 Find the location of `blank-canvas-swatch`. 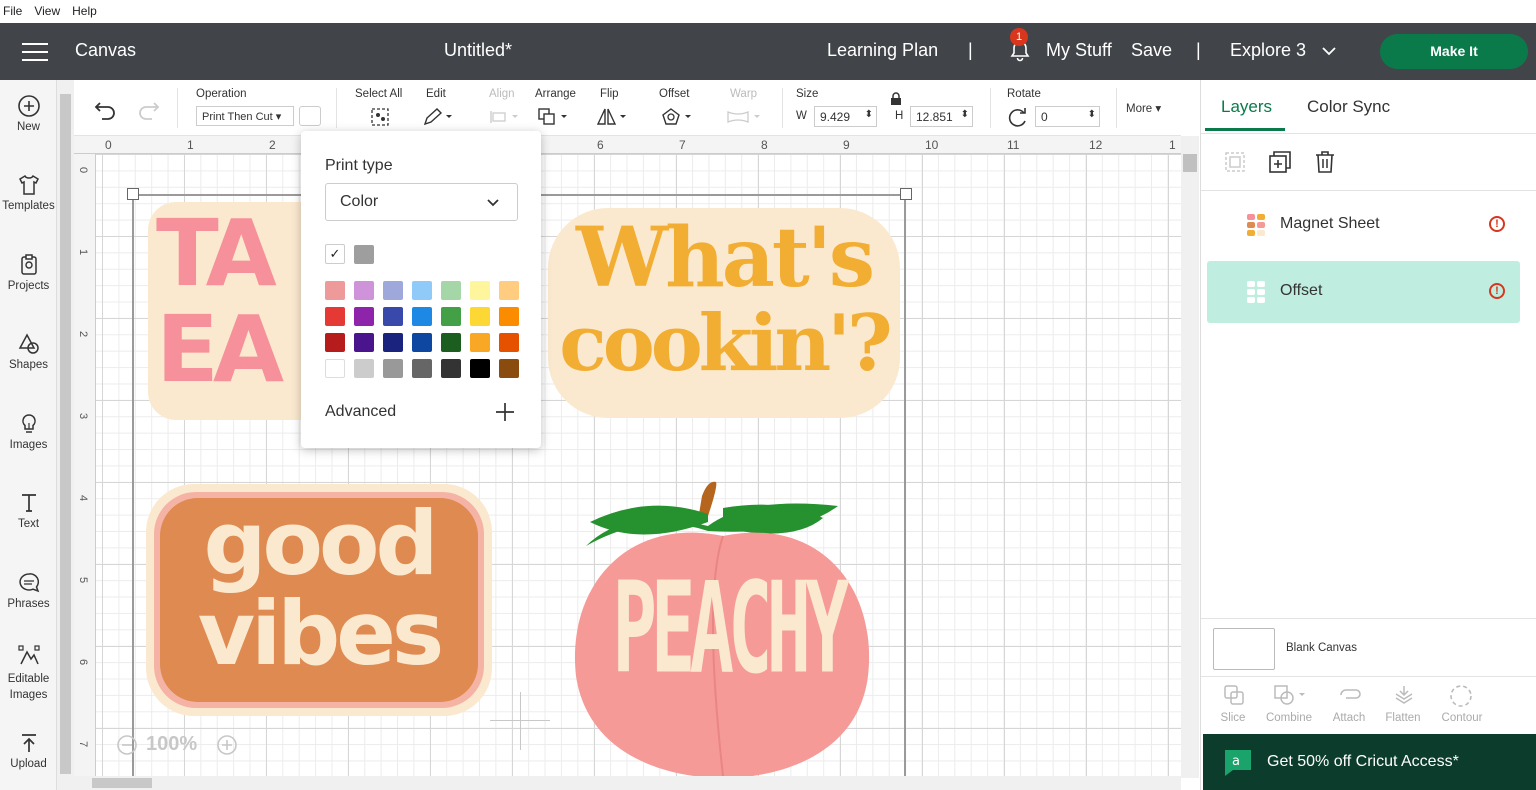

blank-canvas-swatch is located at coordinates (1244, 649).